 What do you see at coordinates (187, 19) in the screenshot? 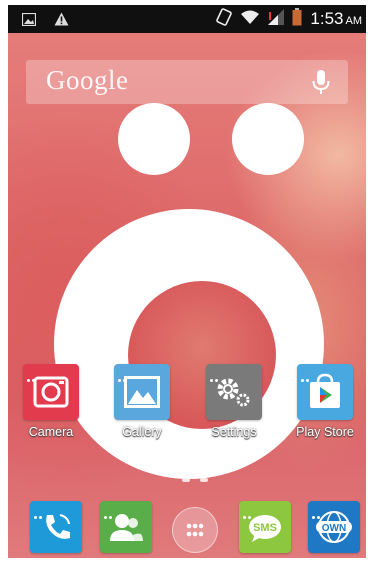
I see `status-bar: 1:53 AM` at bounding box center [187, 19].